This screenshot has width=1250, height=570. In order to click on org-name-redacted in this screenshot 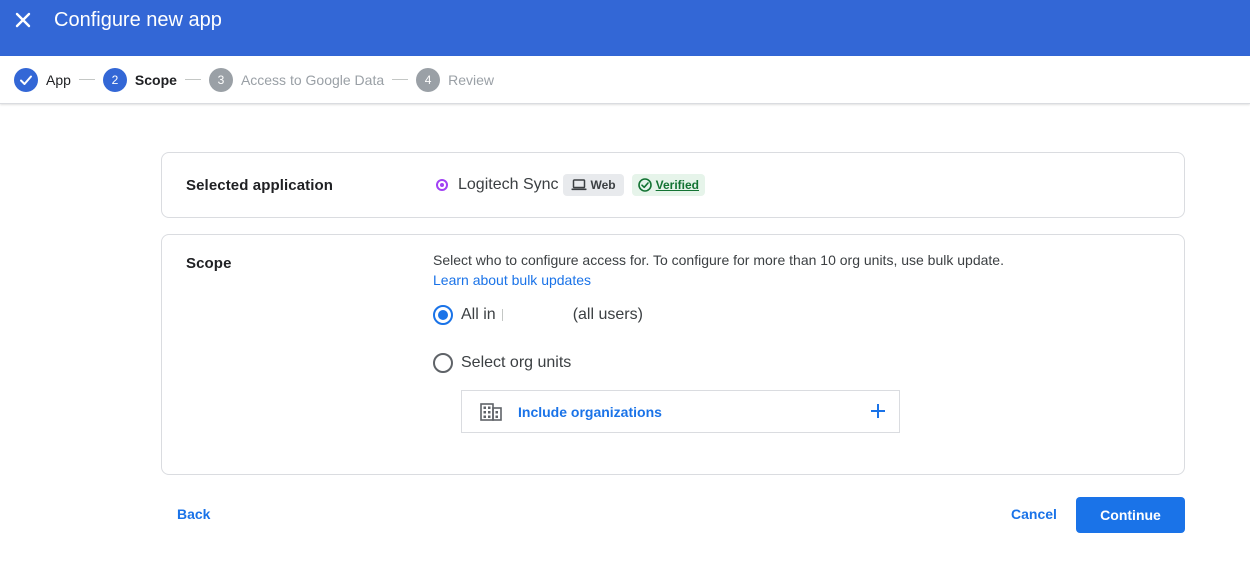, I will do `click(502, 315)`.